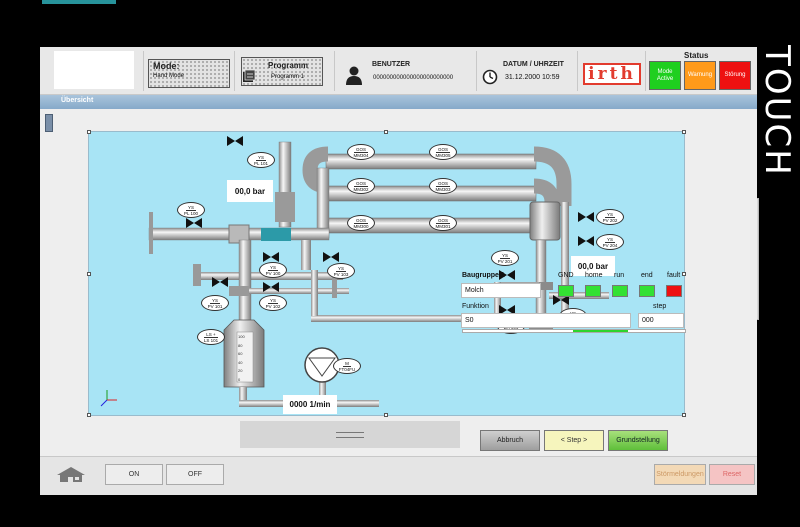 The image size is (800, 527). I want to click on status-title: Status, so click(696, 55).